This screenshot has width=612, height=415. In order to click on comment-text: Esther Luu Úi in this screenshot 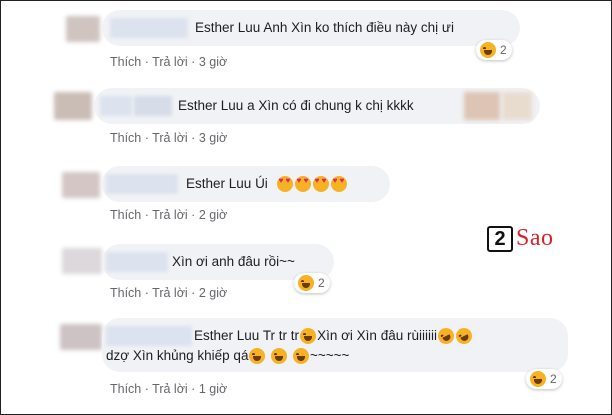, I will do `click(267, 184)`.